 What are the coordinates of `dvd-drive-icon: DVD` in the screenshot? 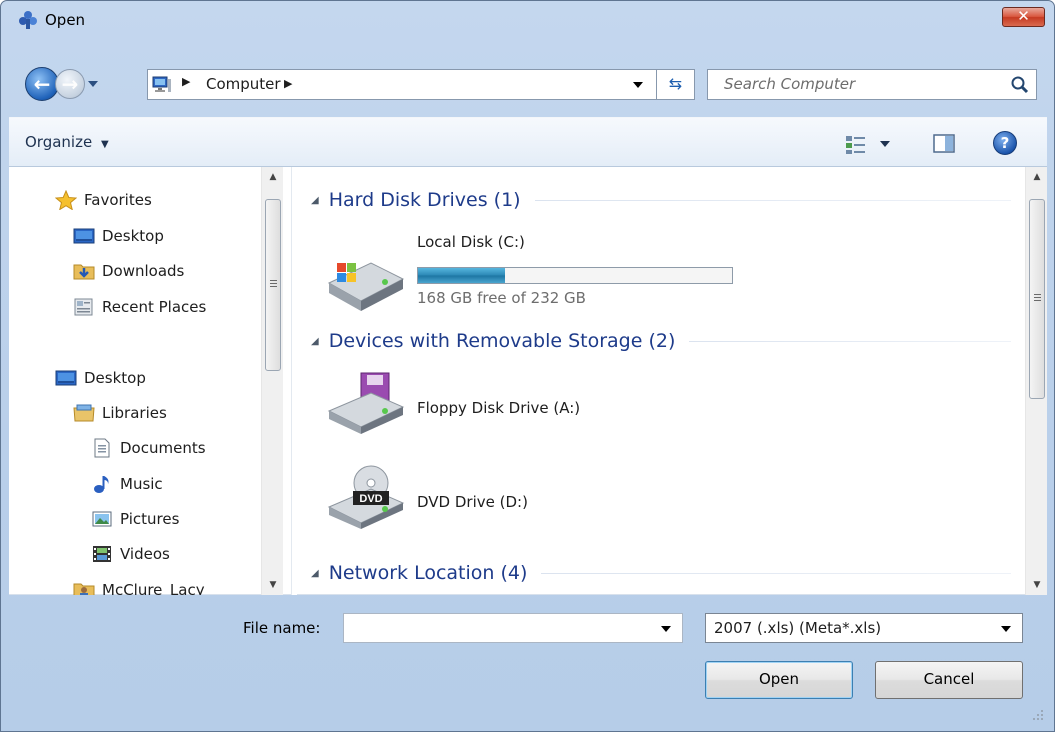 It's located at (366, 497).